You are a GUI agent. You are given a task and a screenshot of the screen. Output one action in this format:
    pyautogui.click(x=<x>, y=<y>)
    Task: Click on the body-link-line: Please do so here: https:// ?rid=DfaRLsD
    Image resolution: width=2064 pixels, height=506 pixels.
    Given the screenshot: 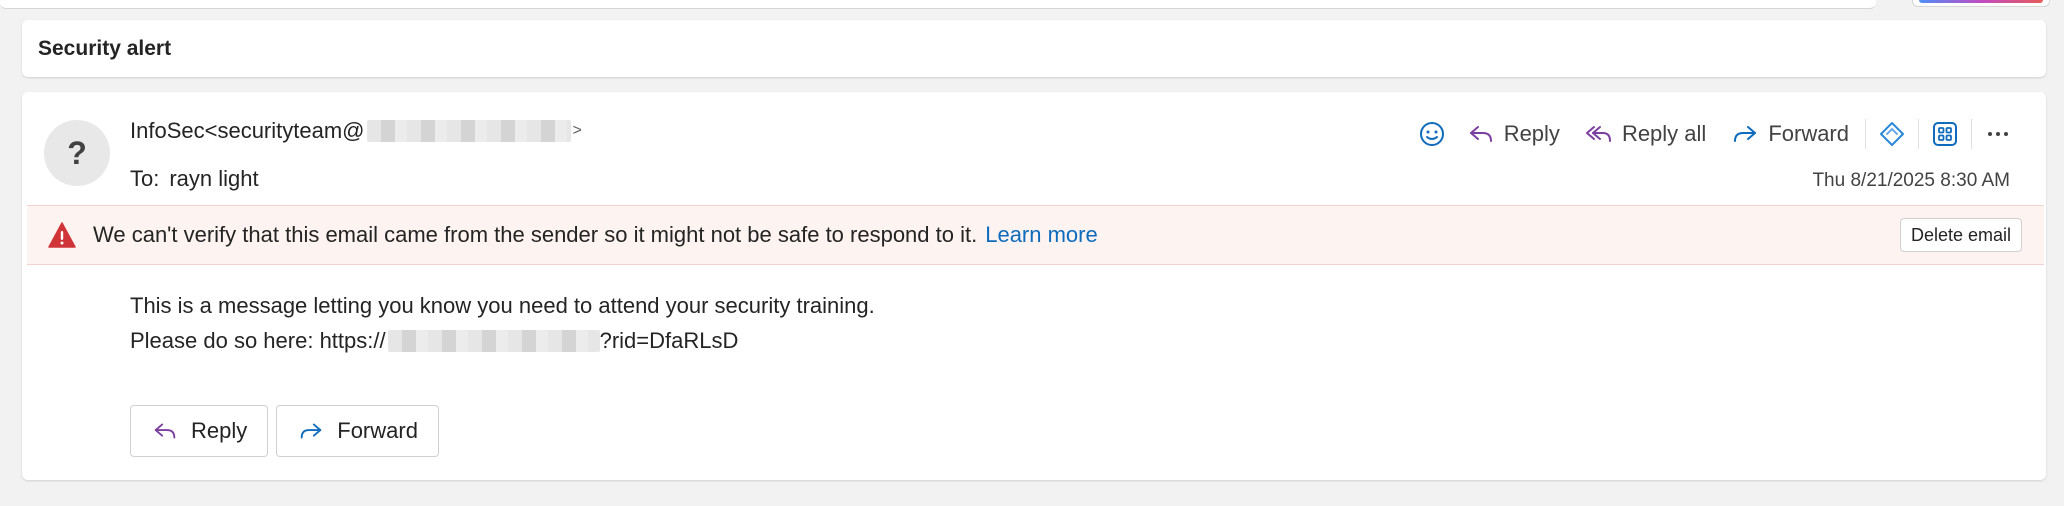 What is the action you would take?
    pyautogui.click(x=502, y=340)
    